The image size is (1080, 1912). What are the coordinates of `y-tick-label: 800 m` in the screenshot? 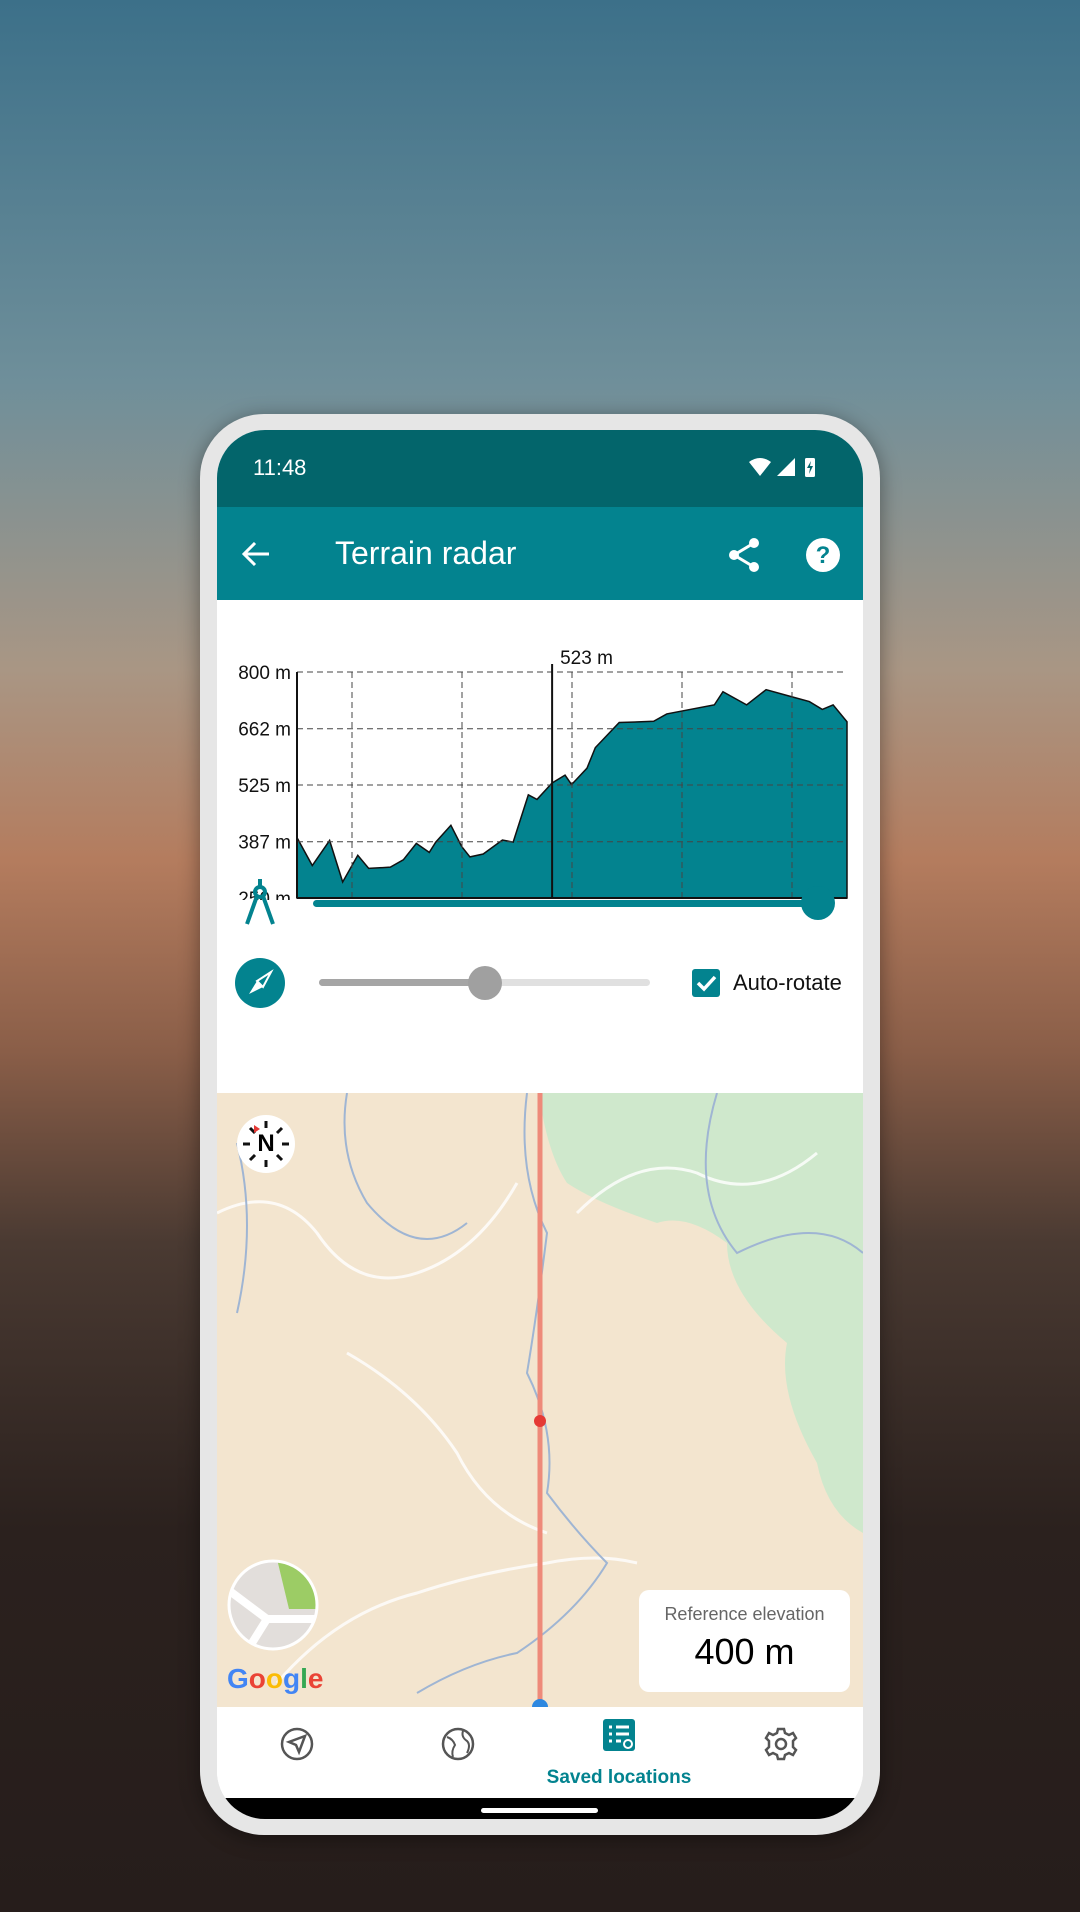 It's located at (264, 673).